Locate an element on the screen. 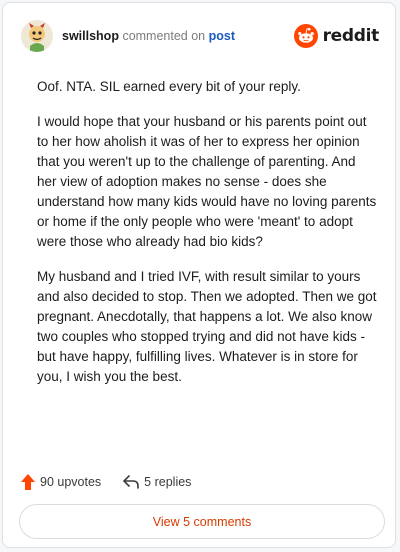 The width and height of the screenshot is (400, 552). upvote-count: 90 upvotes is located at coordinates (71, 482).